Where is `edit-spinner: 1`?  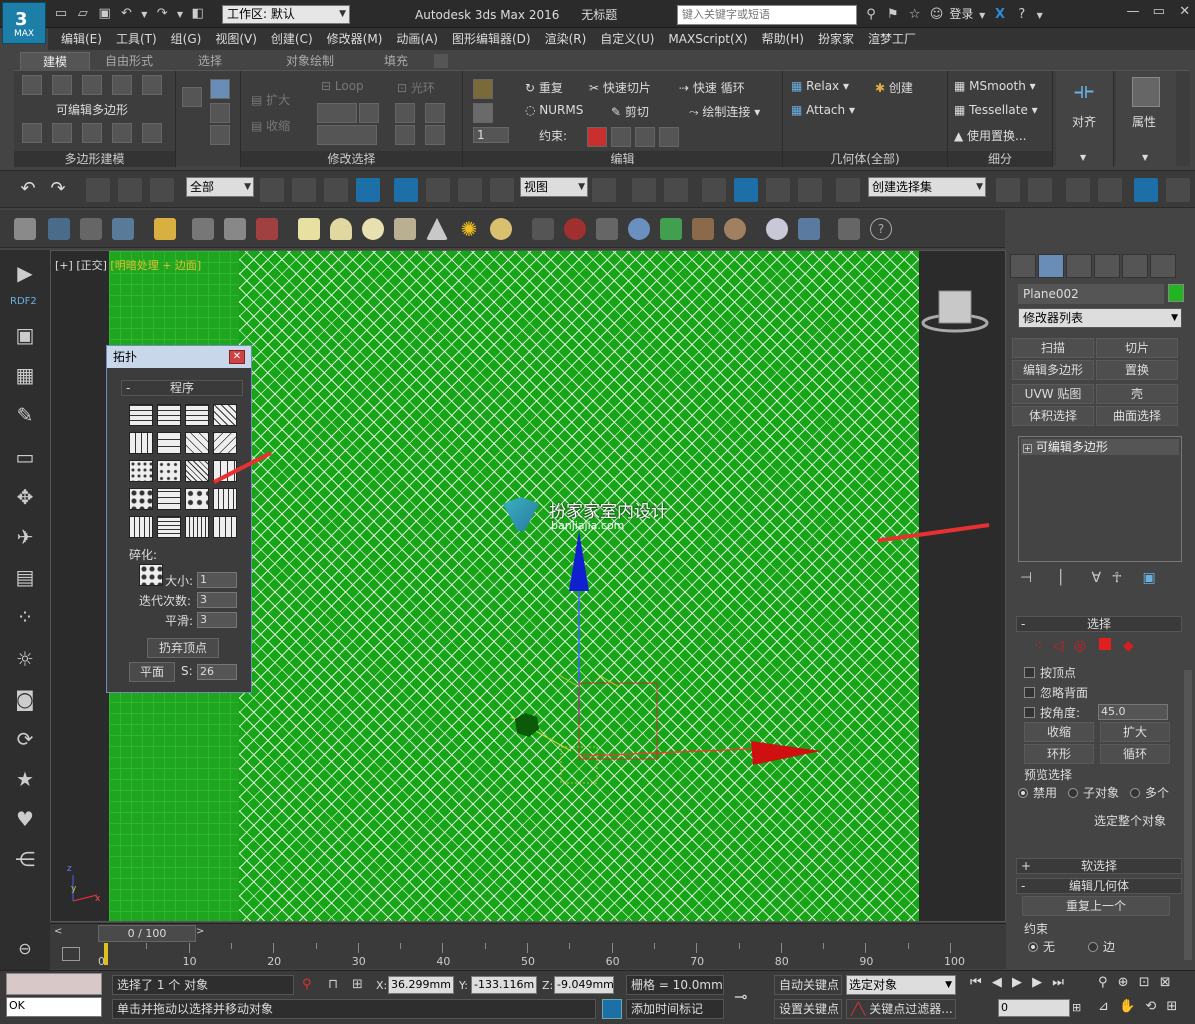
edit-spinner: 1 is located at coordinates (491, 135).